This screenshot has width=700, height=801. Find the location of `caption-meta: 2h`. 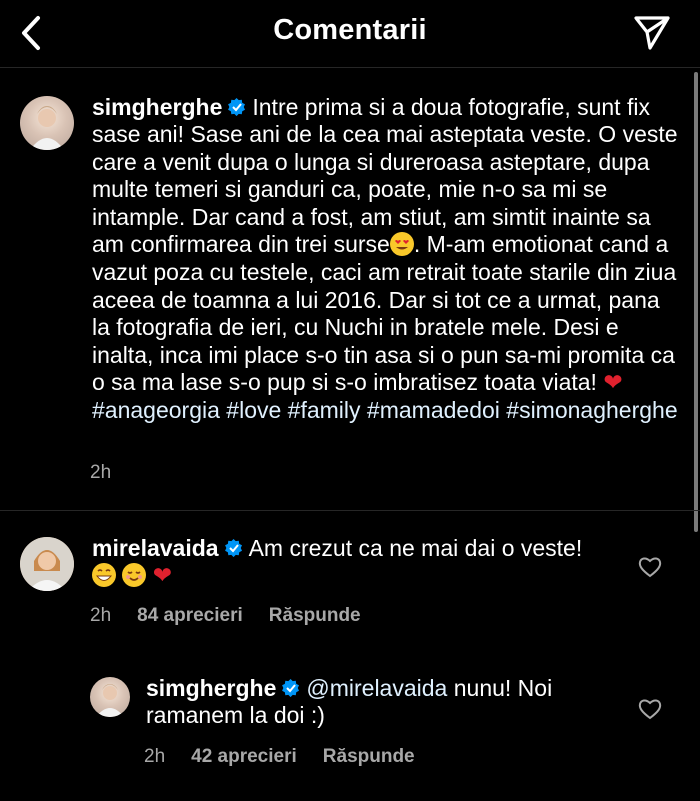

caption-meta: 2h is located at coordinates (113, 473).